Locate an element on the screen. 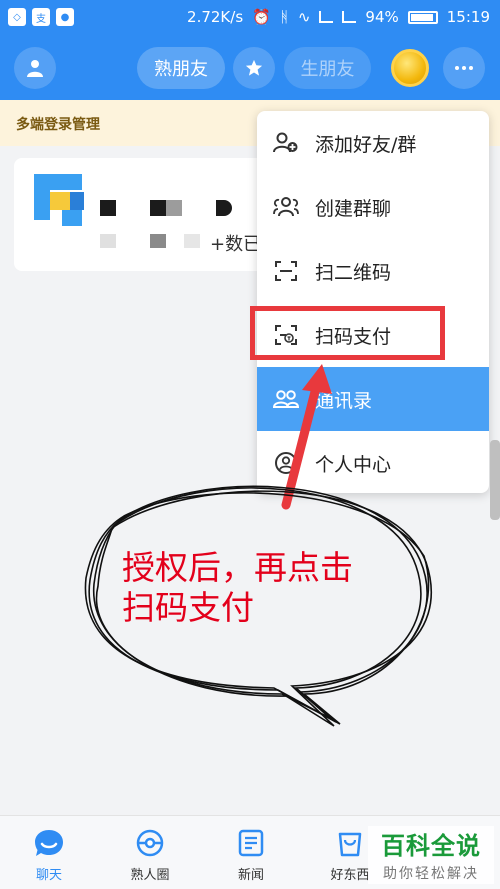 This screenshot has width=500, height=889. menu-item-contacts: 通讯录 is located at coordinates (373, 399).